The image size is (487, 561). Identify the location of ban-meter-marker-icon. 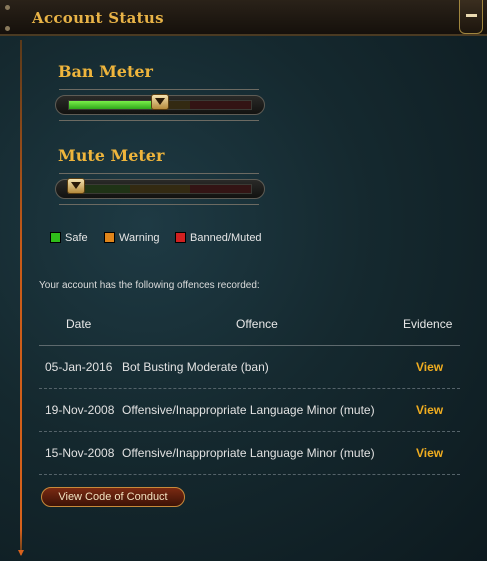
(160, 102).